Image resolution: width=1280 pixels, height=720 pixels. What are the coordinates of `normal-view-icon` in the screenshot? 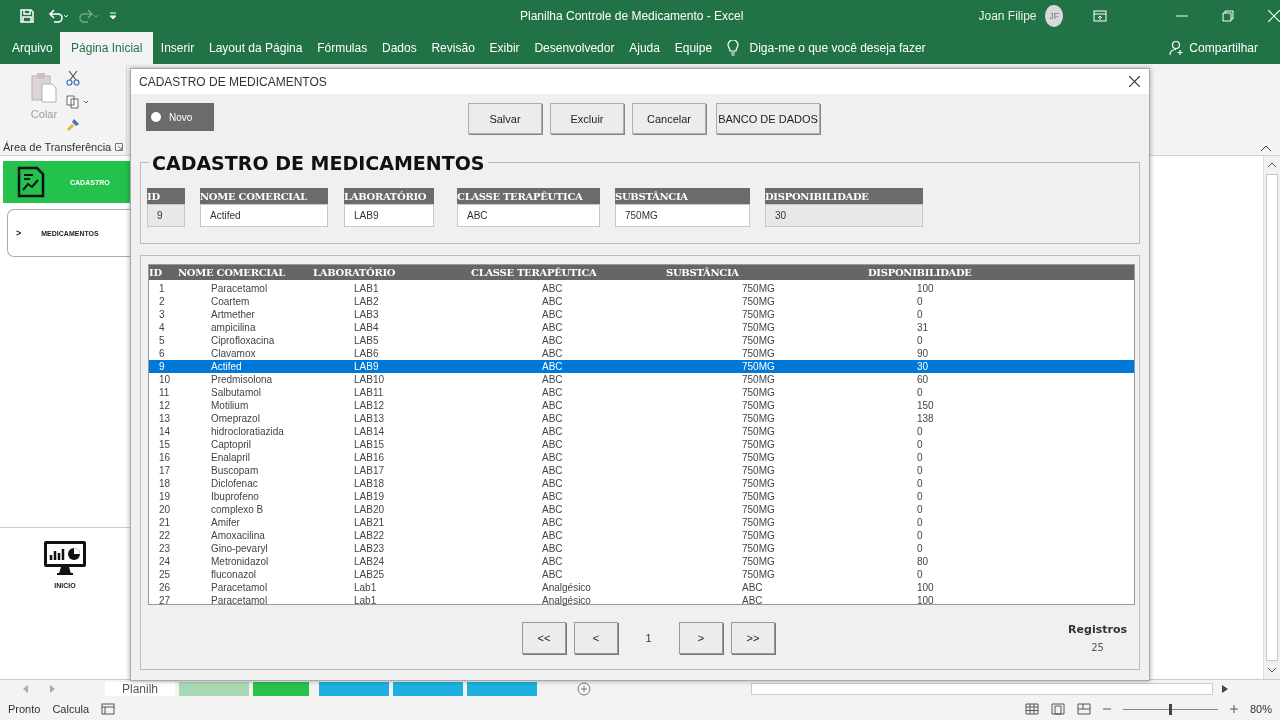 It's located at (1031, 709).